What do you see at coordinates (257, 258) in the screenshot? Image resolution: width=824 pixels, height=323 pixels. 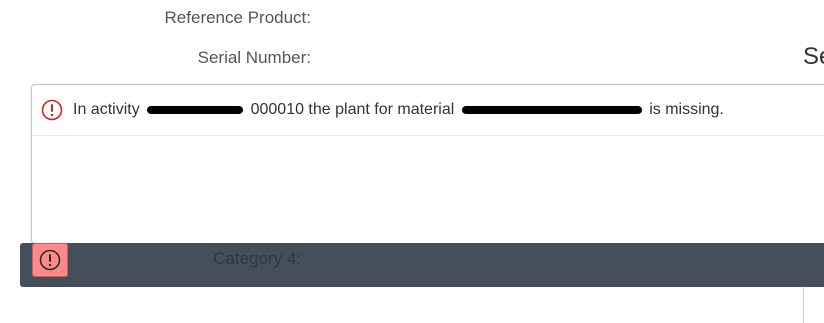 I see `category4-label: Category 4:` at bounding box center [257, 258].